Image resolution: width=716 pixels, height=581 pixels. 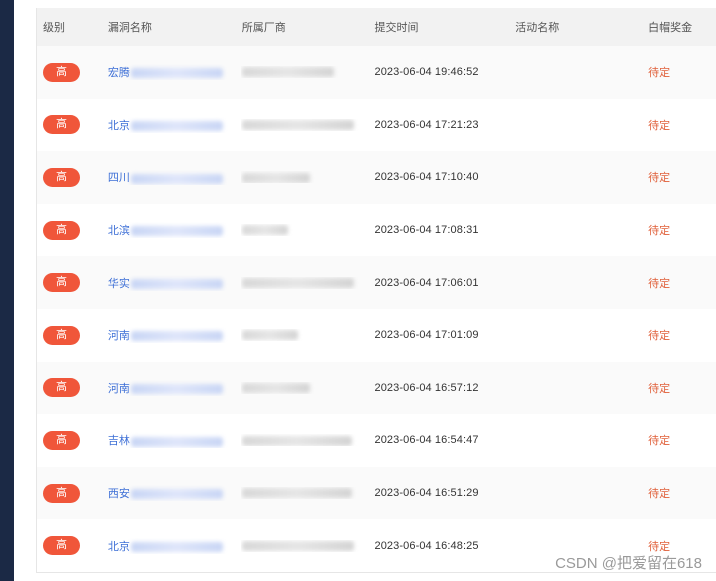 I want to click on table-row: 高 吉林 2023-06-04 16:54:47 待定, so click(x=376, y=440).